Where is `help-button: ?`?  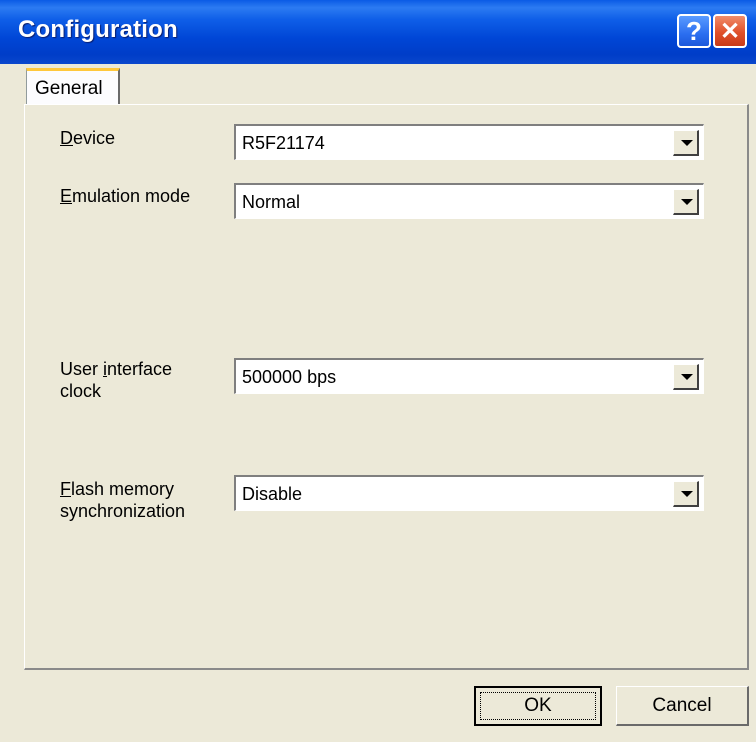
help-button: ? is located at coordinates (694, 31).